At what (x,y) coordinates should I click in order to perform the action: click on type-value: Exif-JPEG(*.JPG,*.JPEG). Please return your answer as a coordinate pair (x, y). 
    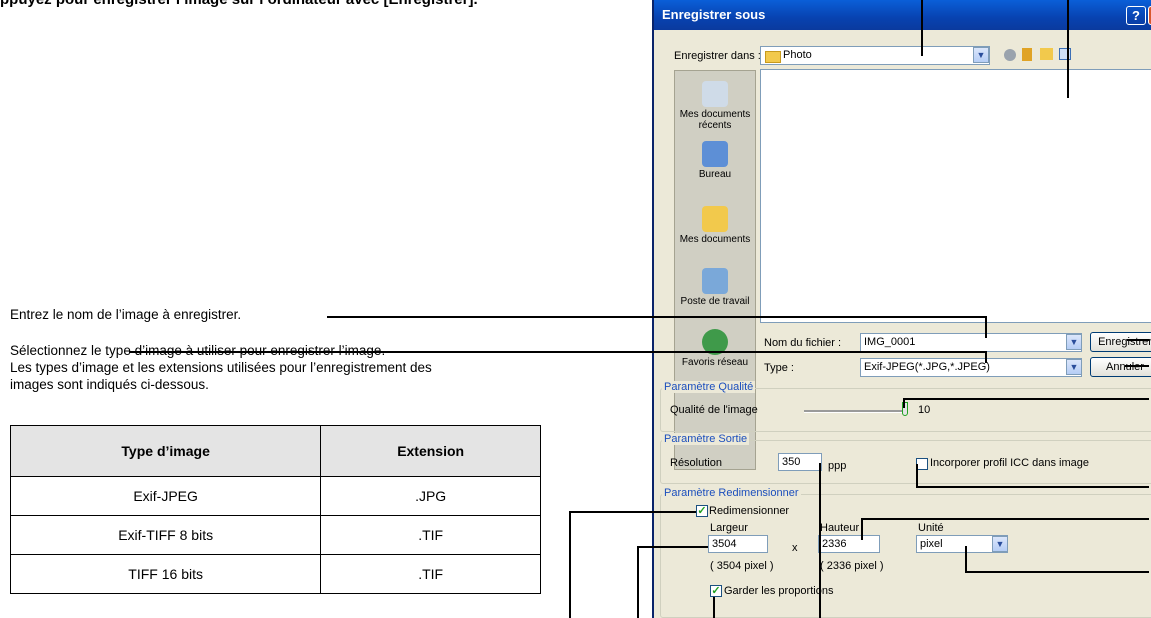
    Looking at the image, I should click on (927, 367).